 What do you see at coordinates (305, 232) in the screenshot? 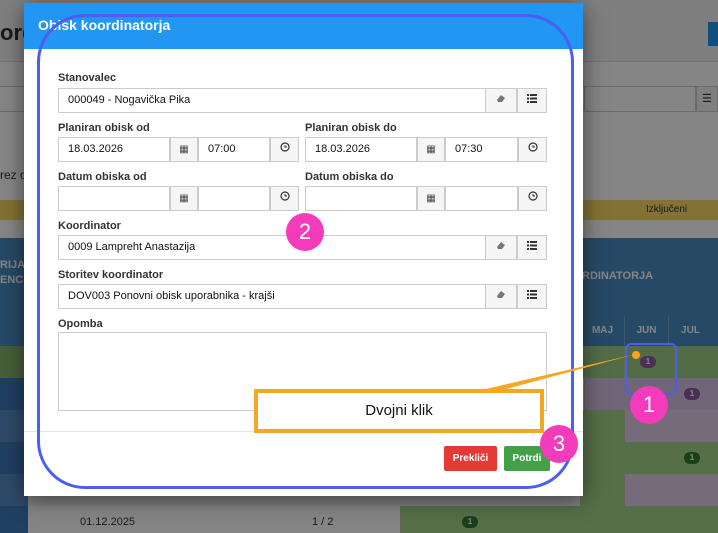
I see `step-marker-2: 2` at bounding box center [305, 232].